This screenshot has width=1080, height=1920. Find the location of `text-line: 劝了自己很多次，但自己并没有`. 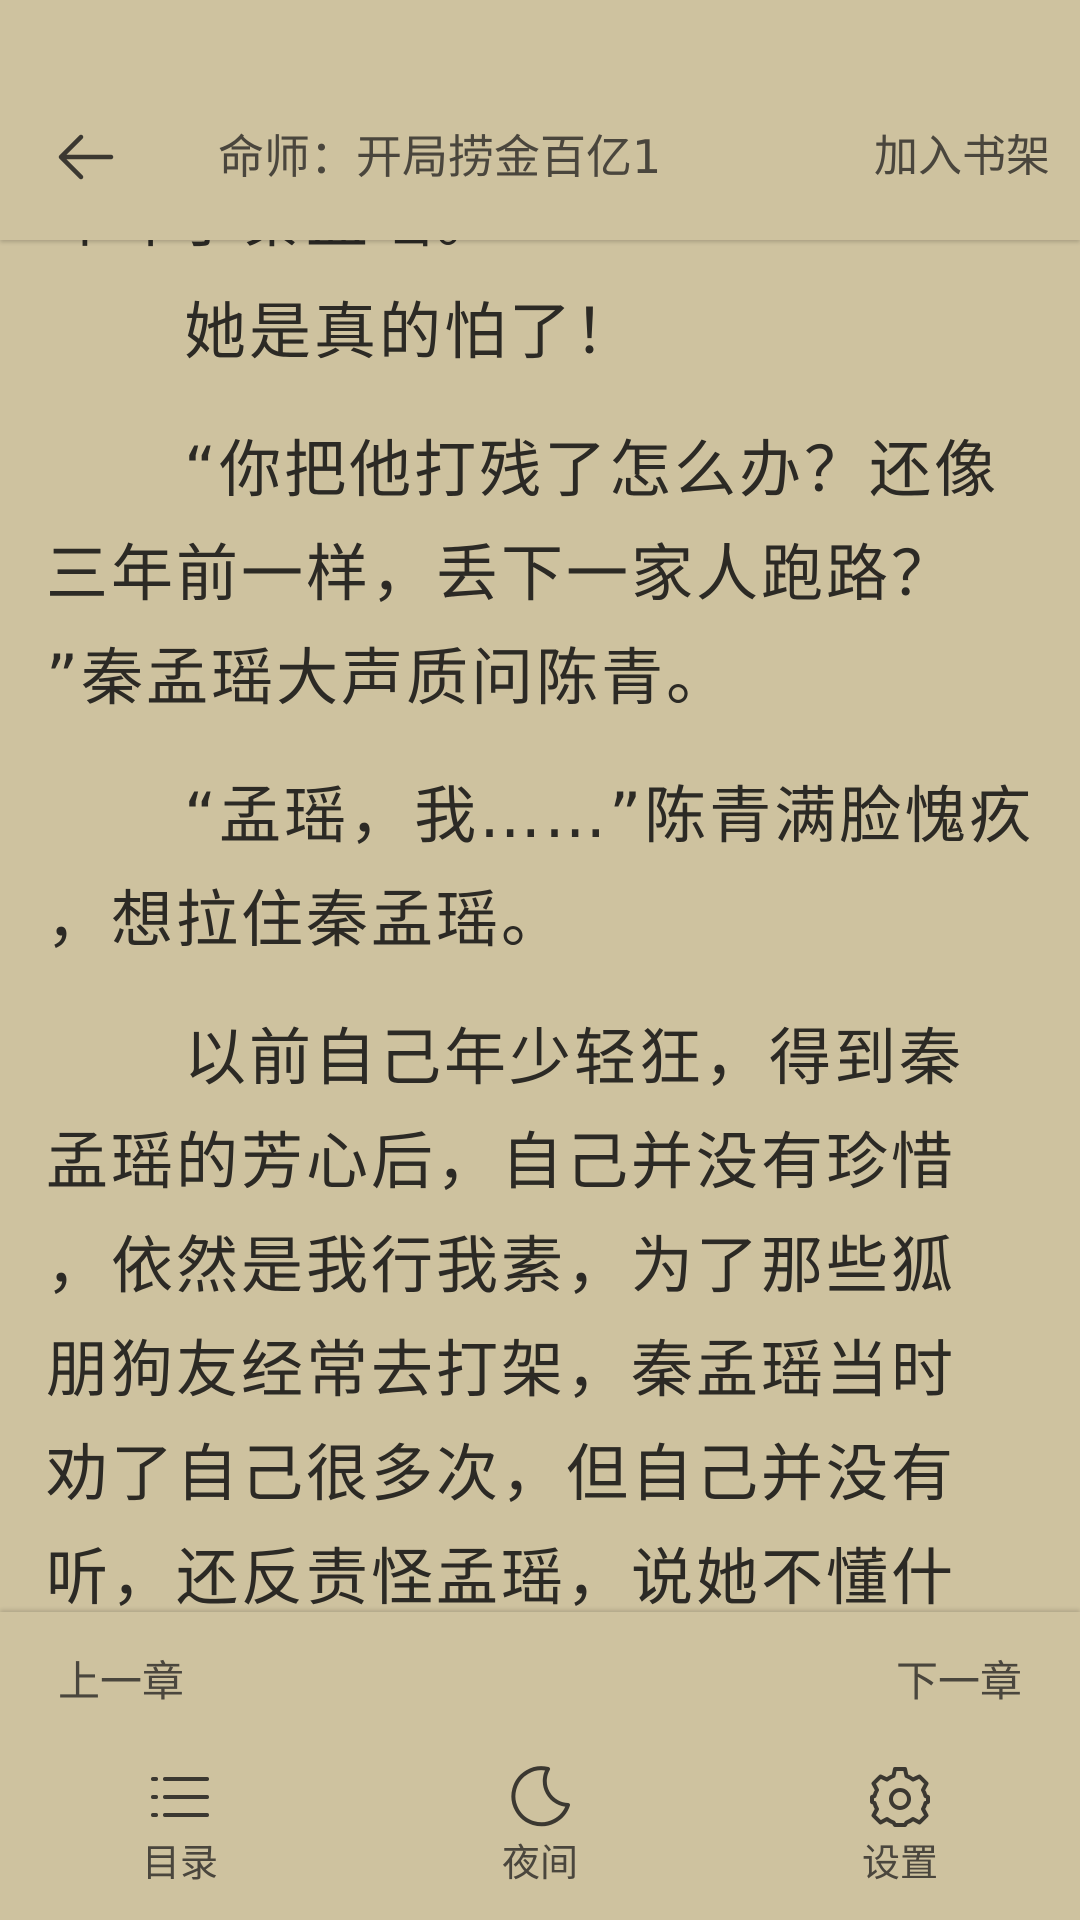

text-line: 劝了自己很多次，但自己并没有 is located at coordinates (501, 1473).